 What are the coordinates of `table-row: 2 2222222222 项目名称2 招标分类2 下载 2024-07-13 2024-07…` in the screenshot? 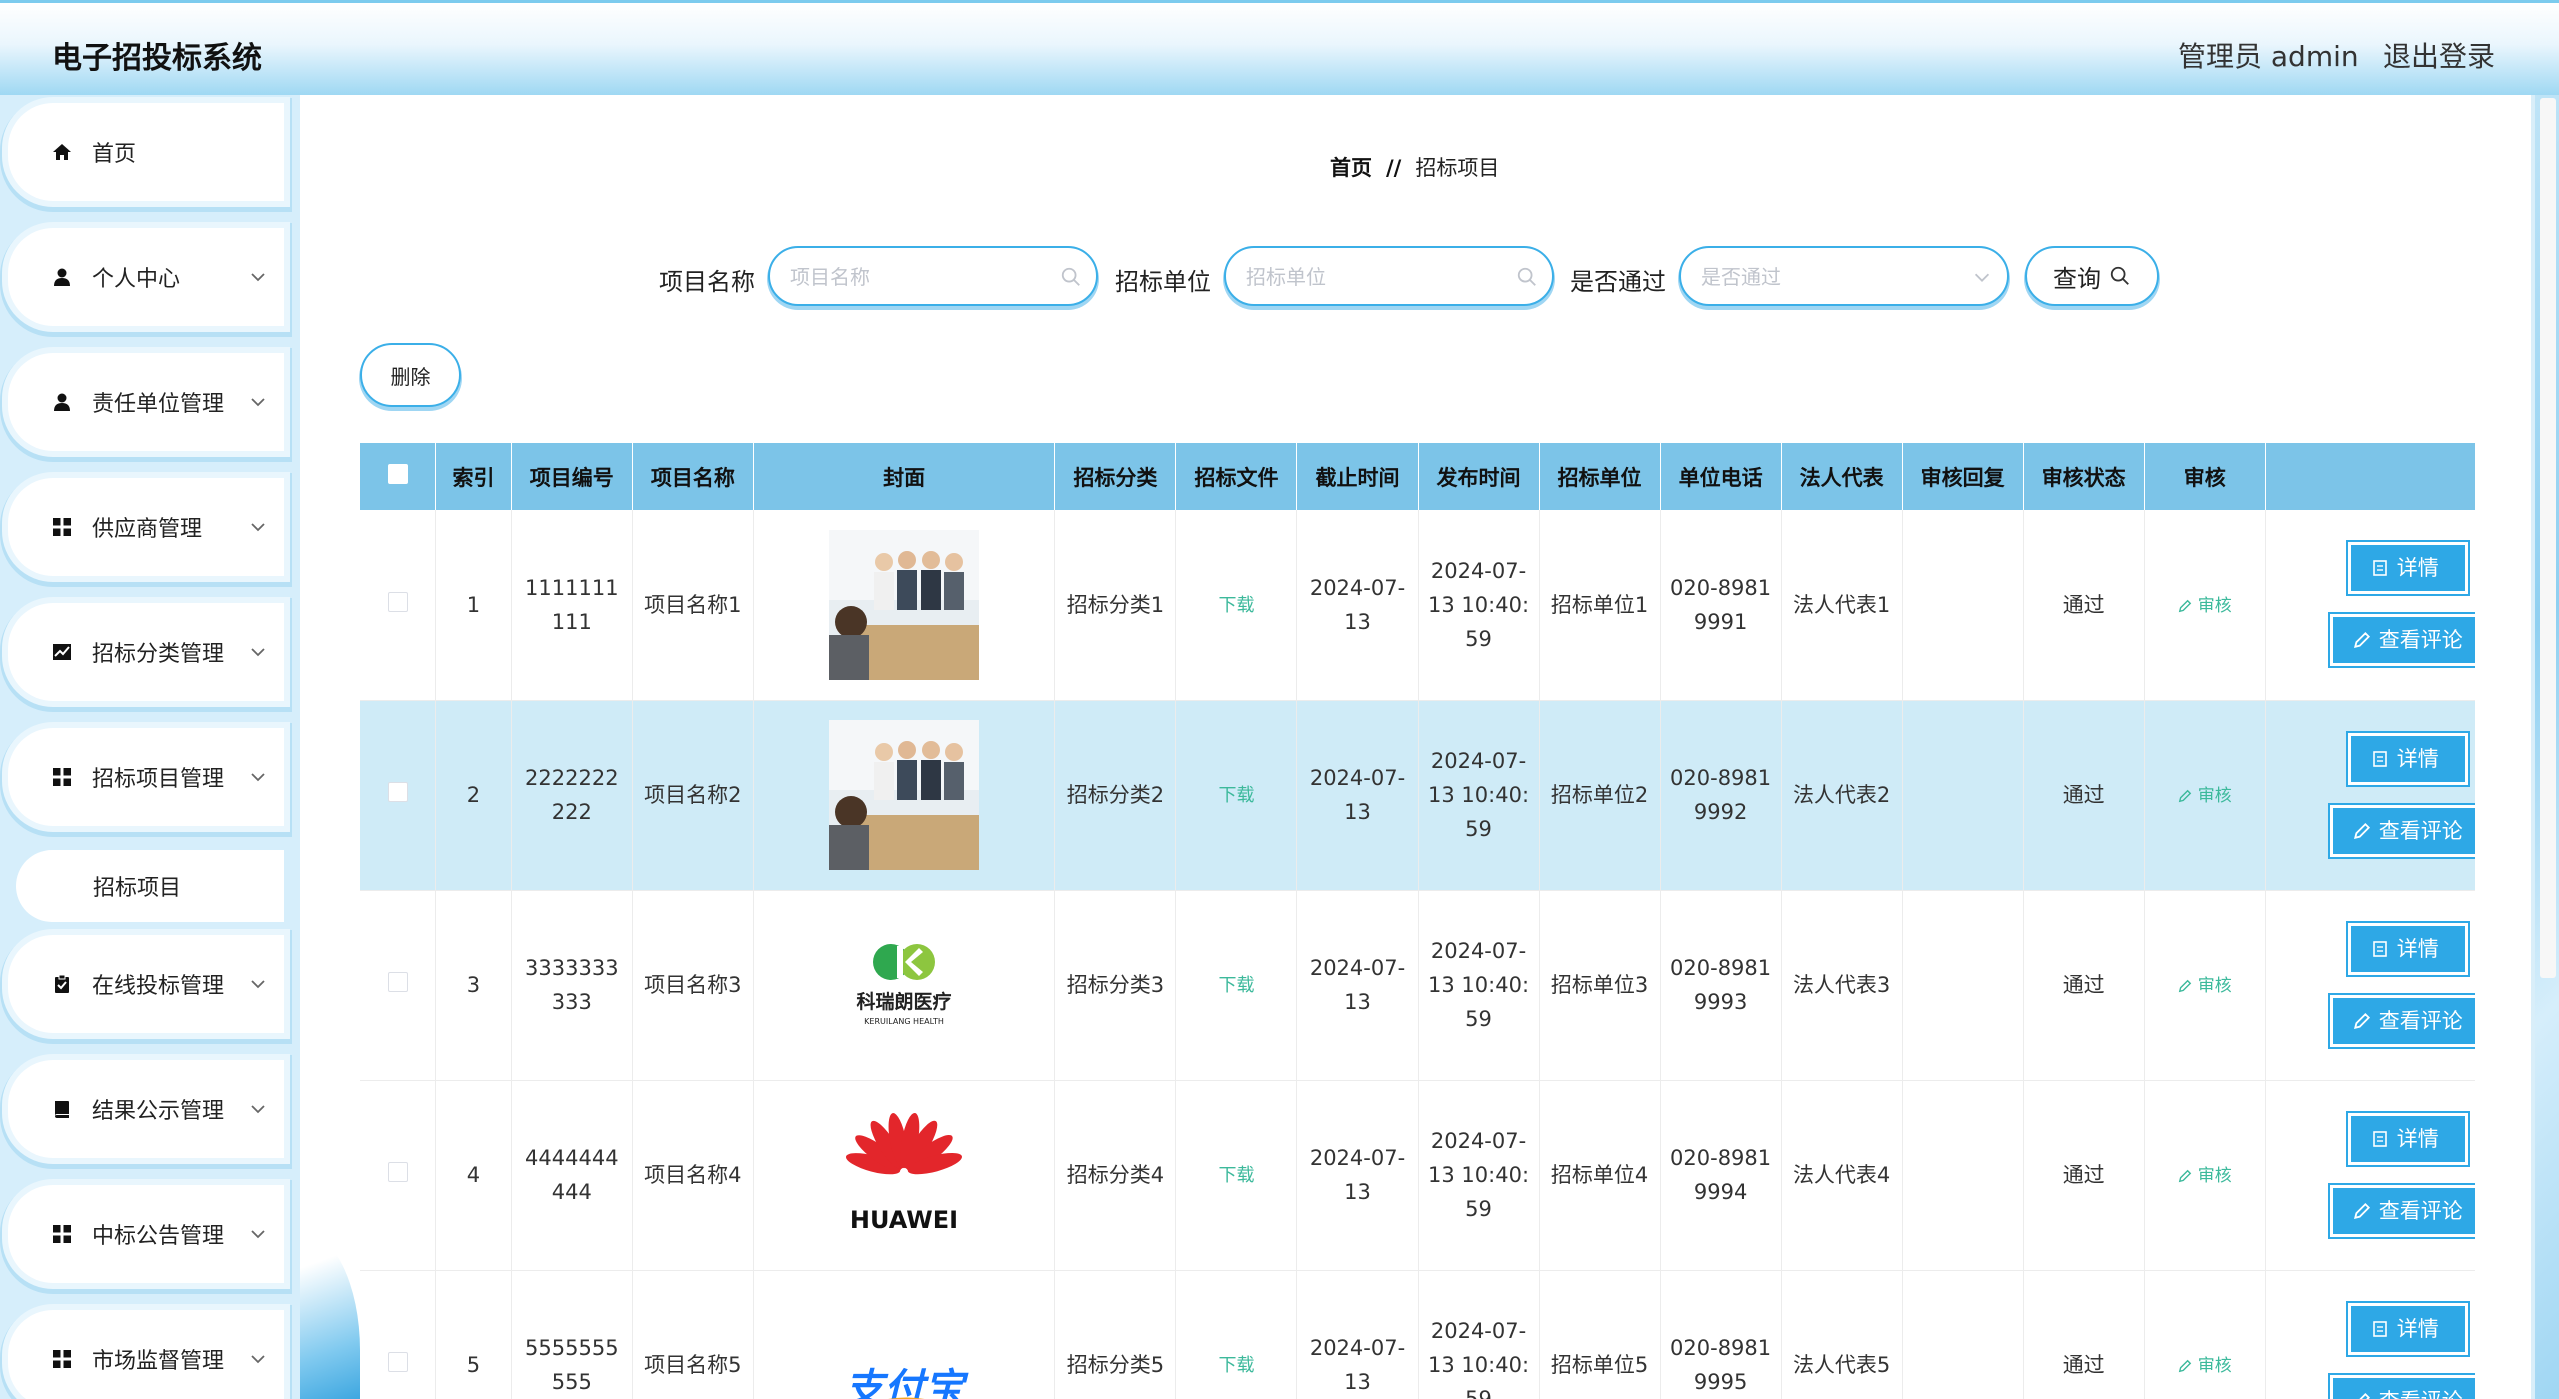 It's located at (1417, 795).